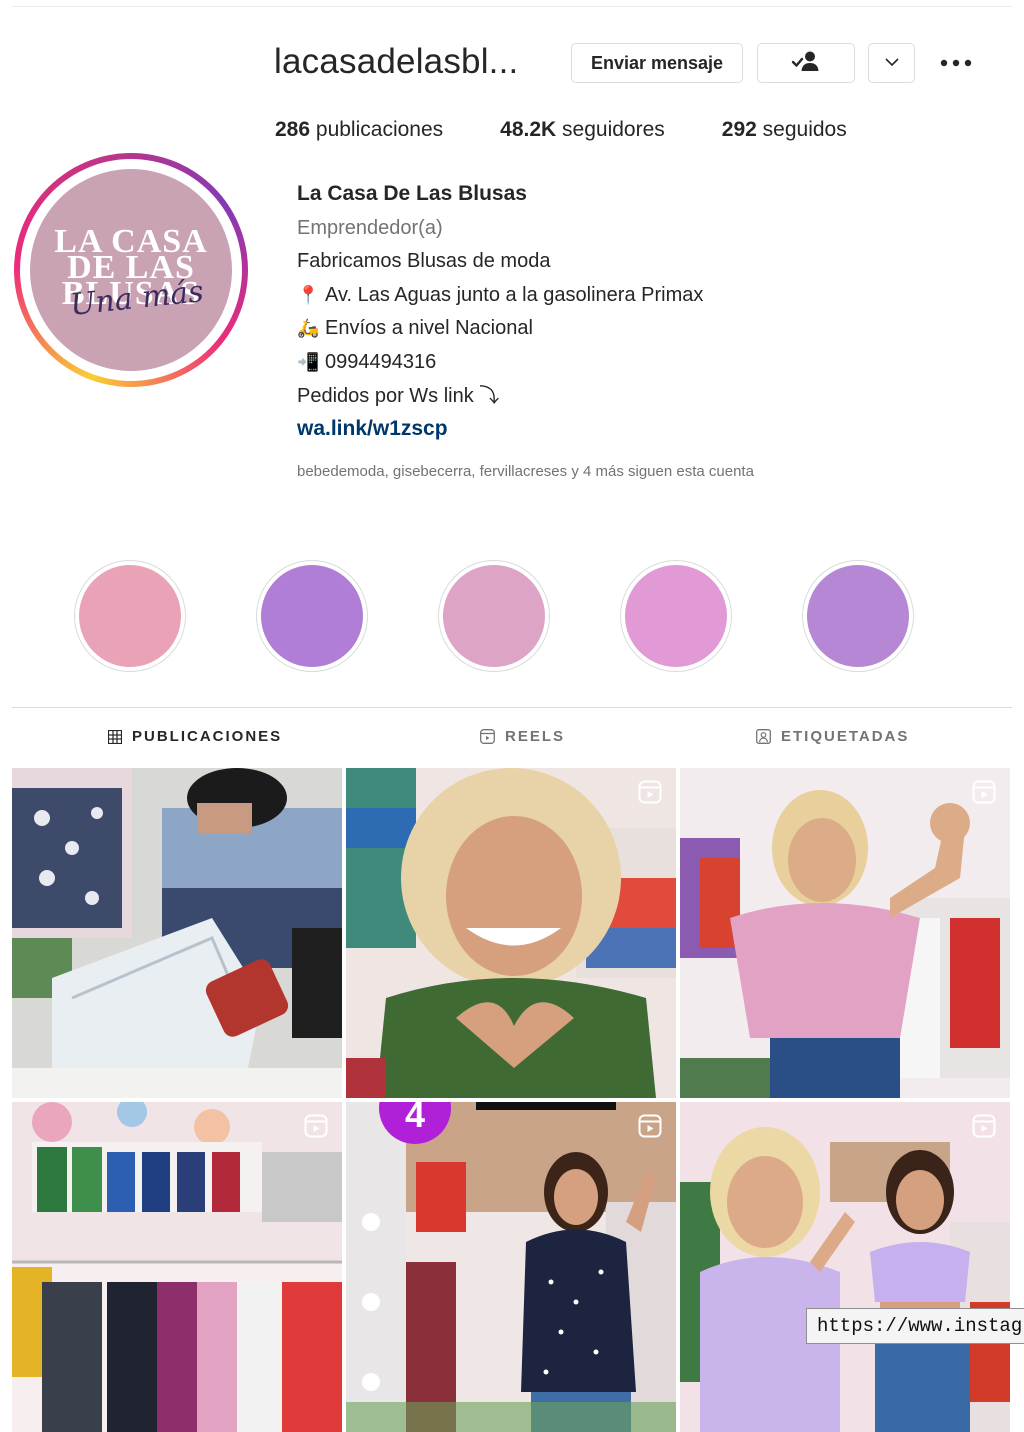  Describe the element at coordinates (956, 63) in the screenshot. I see `more-options-icon` at that location.